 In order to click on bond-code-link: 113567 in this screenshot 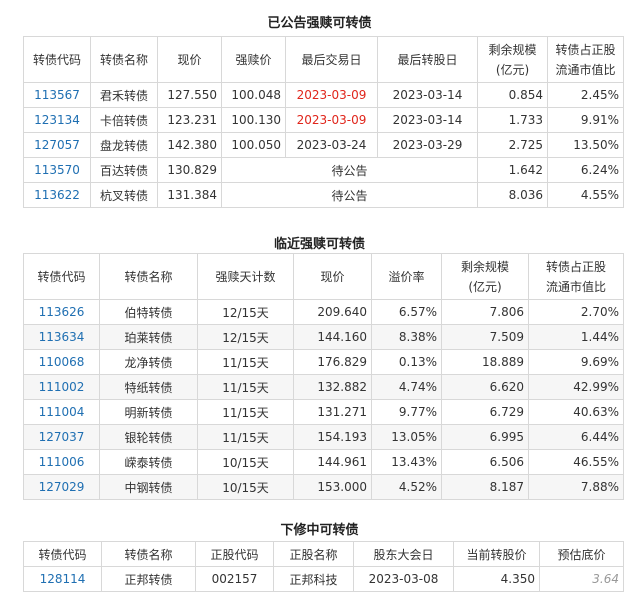, I will do `click(57, 95)`.